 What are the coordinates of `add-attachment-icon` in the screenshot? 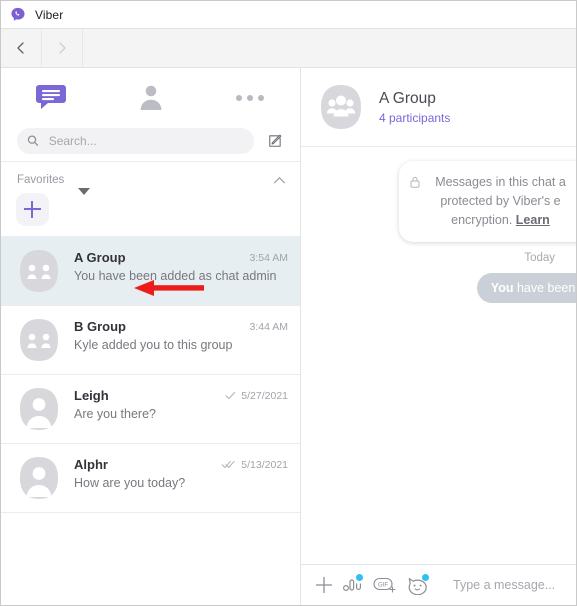 It's located at (324, 585).